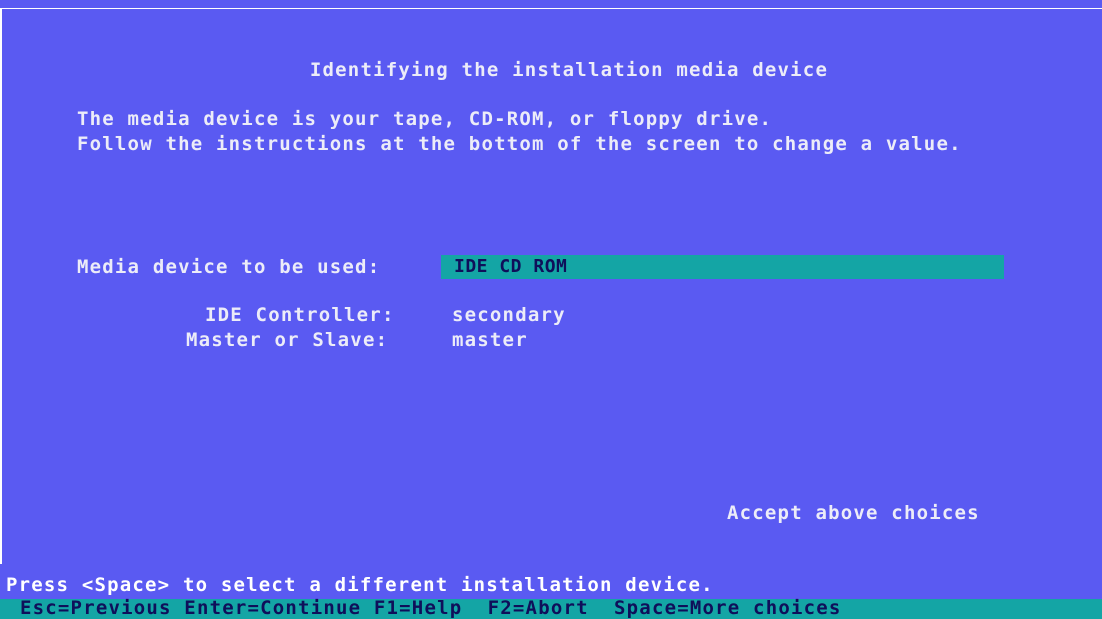 Image resolution: width=1102 pixels, height=619 pixels. I want to click on master-slave-value: master, so click(490, 340).